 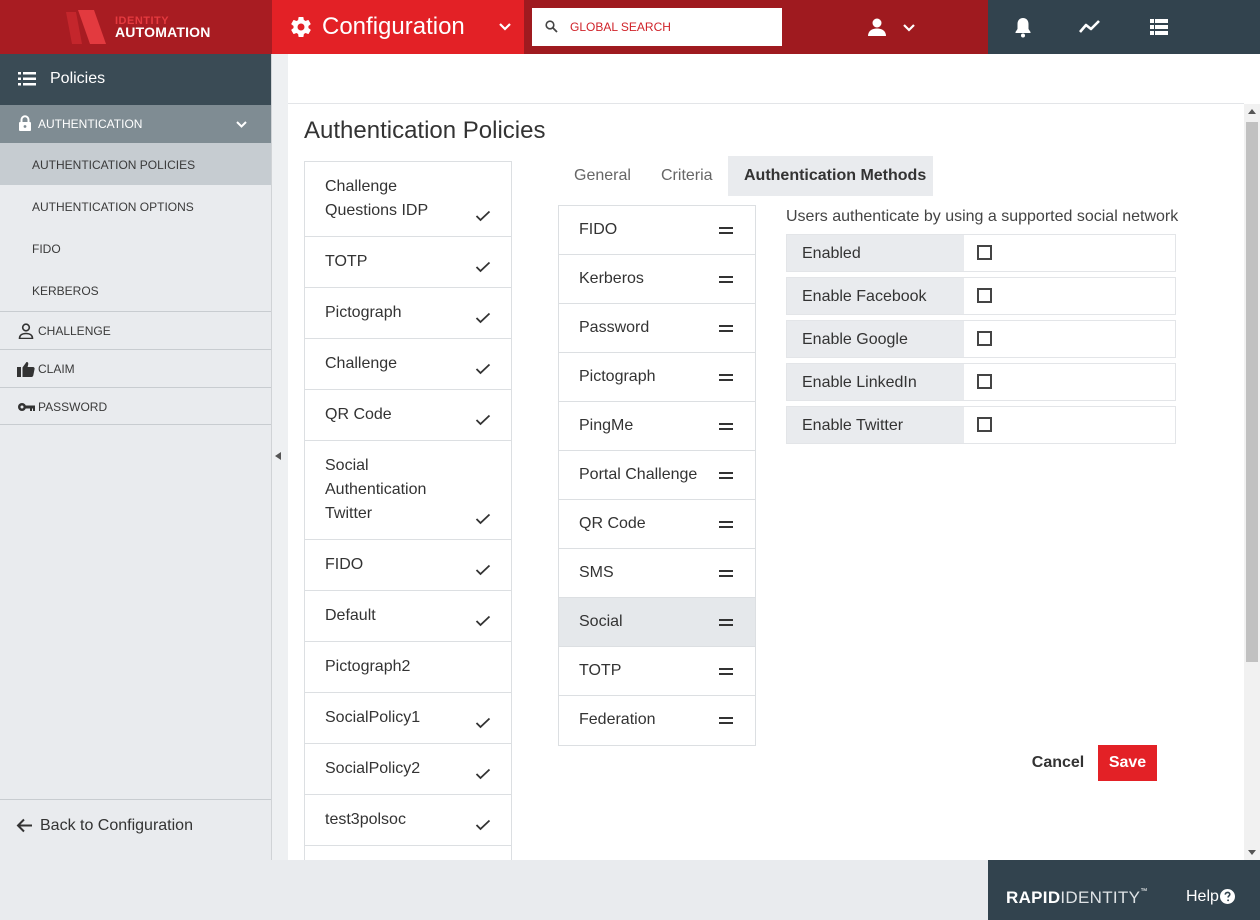 I want to click on policy-item: SocialPolicy Linkedin, so click(x=408, y=853).